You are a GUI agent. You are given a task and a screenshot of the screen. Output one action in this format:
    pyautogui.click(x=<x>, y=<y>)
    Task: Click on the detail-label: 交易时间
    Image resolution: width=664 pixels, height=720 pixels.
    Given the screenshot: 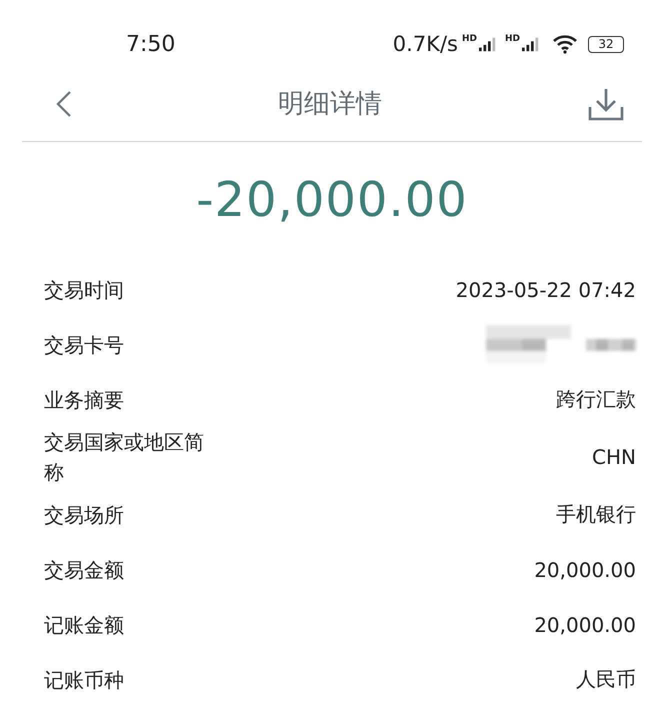 What is the action you would take?
    pyautogui.click(x=84, y=290)
    